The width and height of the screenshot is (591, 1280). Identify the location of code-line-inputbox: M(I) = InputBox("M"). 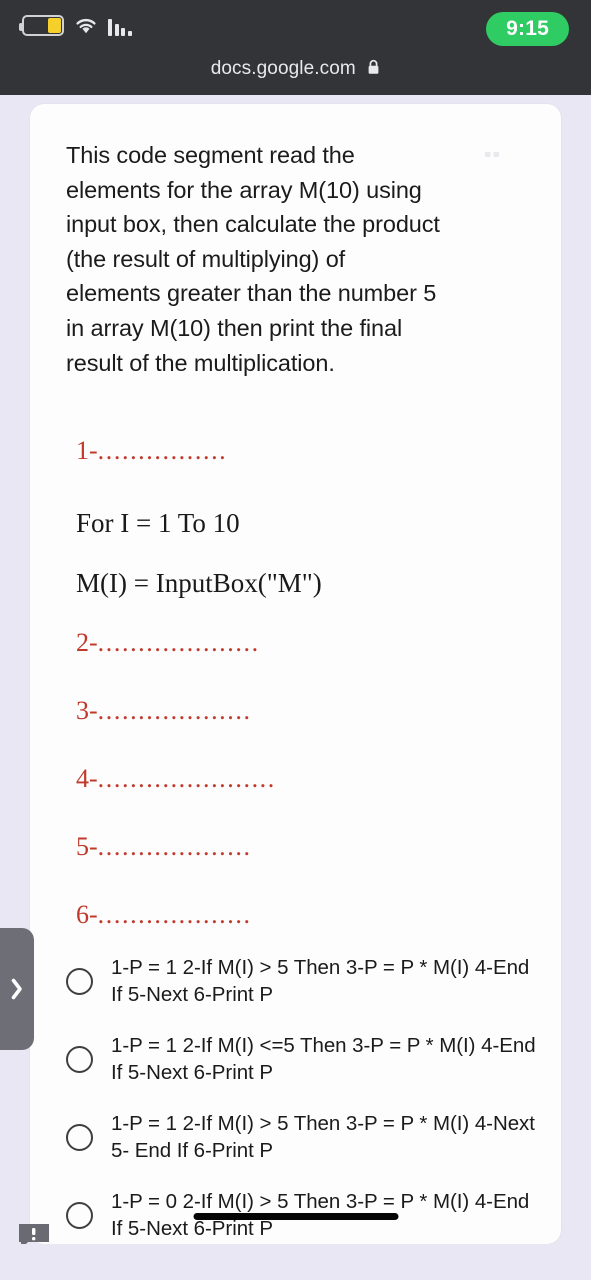
(199, 583).